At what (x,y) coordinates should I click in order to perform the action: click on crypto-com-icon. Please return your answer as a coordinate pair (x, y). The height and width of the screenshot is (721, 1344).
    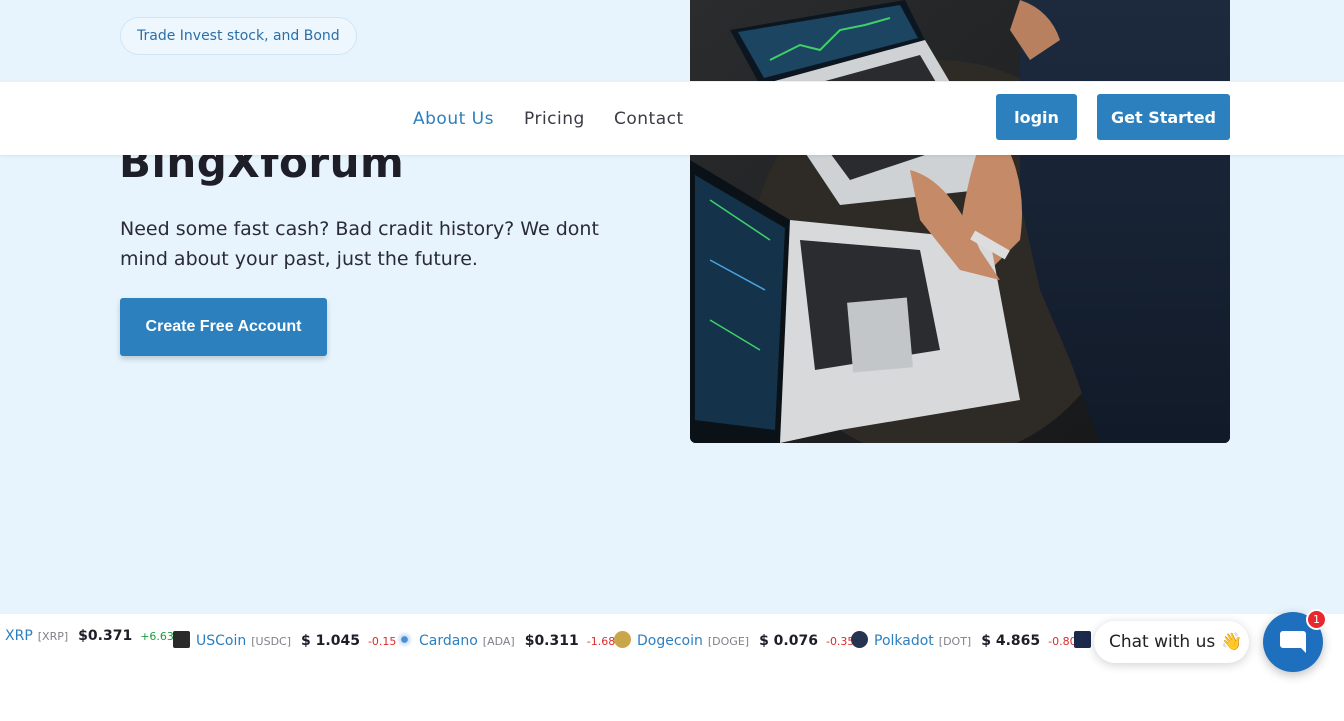
    Looking at the image, I should click on (1082, 639).